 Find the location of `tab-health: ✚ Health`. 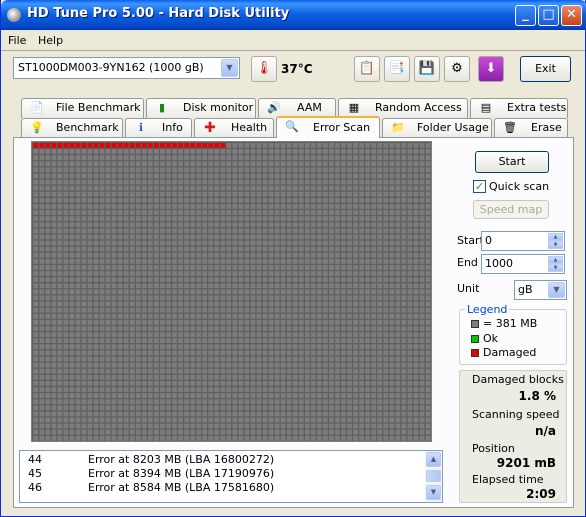

tab-health: ✚ Health is located at coordinates (234, 128).